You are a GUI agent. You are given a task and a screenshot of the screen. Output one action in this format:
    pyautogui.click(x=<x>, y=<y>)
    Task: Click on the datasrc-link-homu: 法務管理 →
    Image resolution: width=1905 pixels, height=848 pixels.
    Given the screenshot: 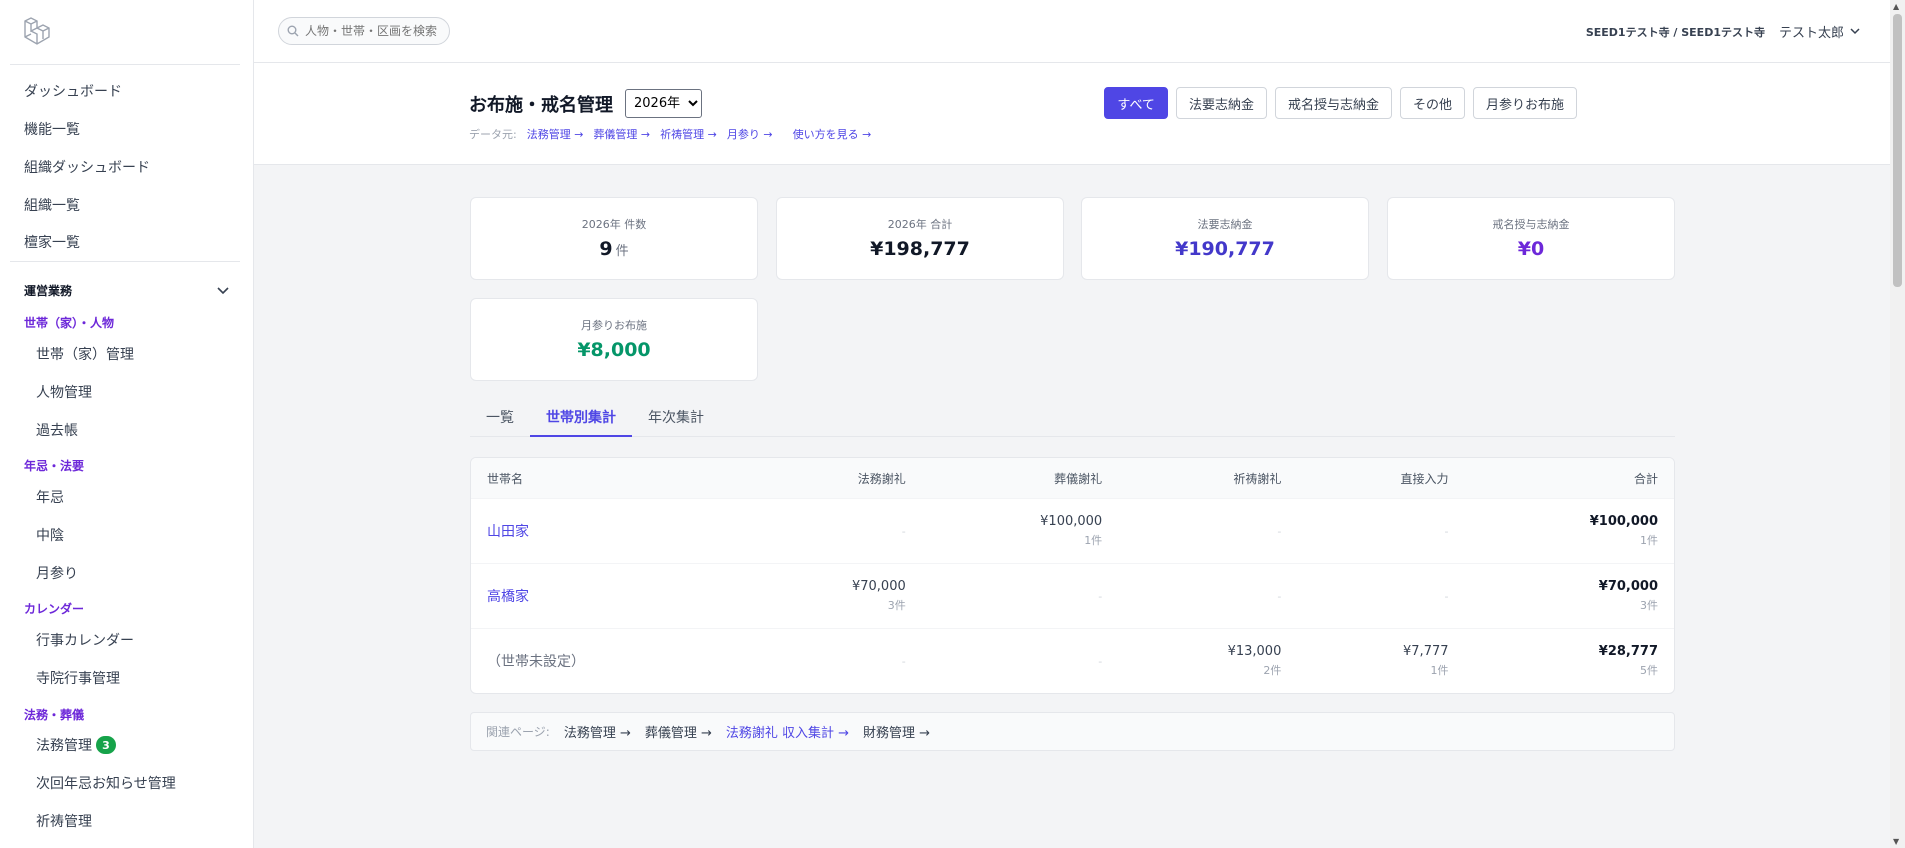 What is the action you would take?
    pyautogui.click(x=555, y=134)
    